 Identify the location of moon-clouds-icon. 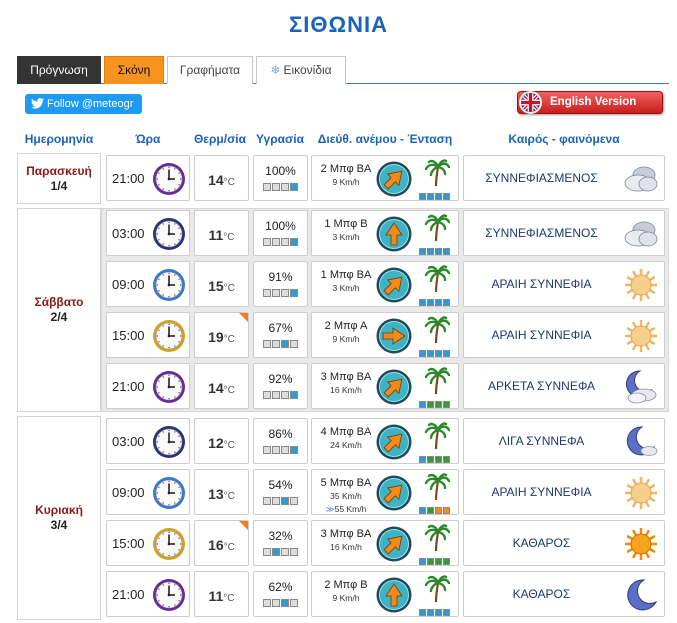
(641, 387).